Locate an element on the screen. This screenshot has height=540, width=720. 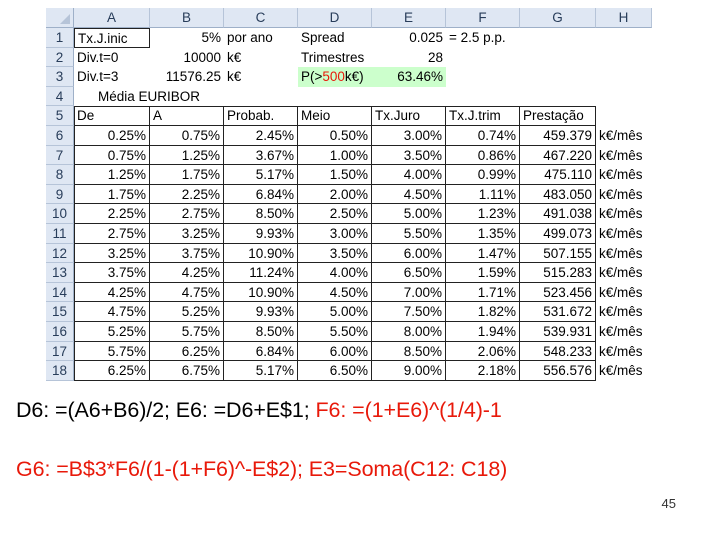
row-header-11: 11 is located at coordinates (60, 234).